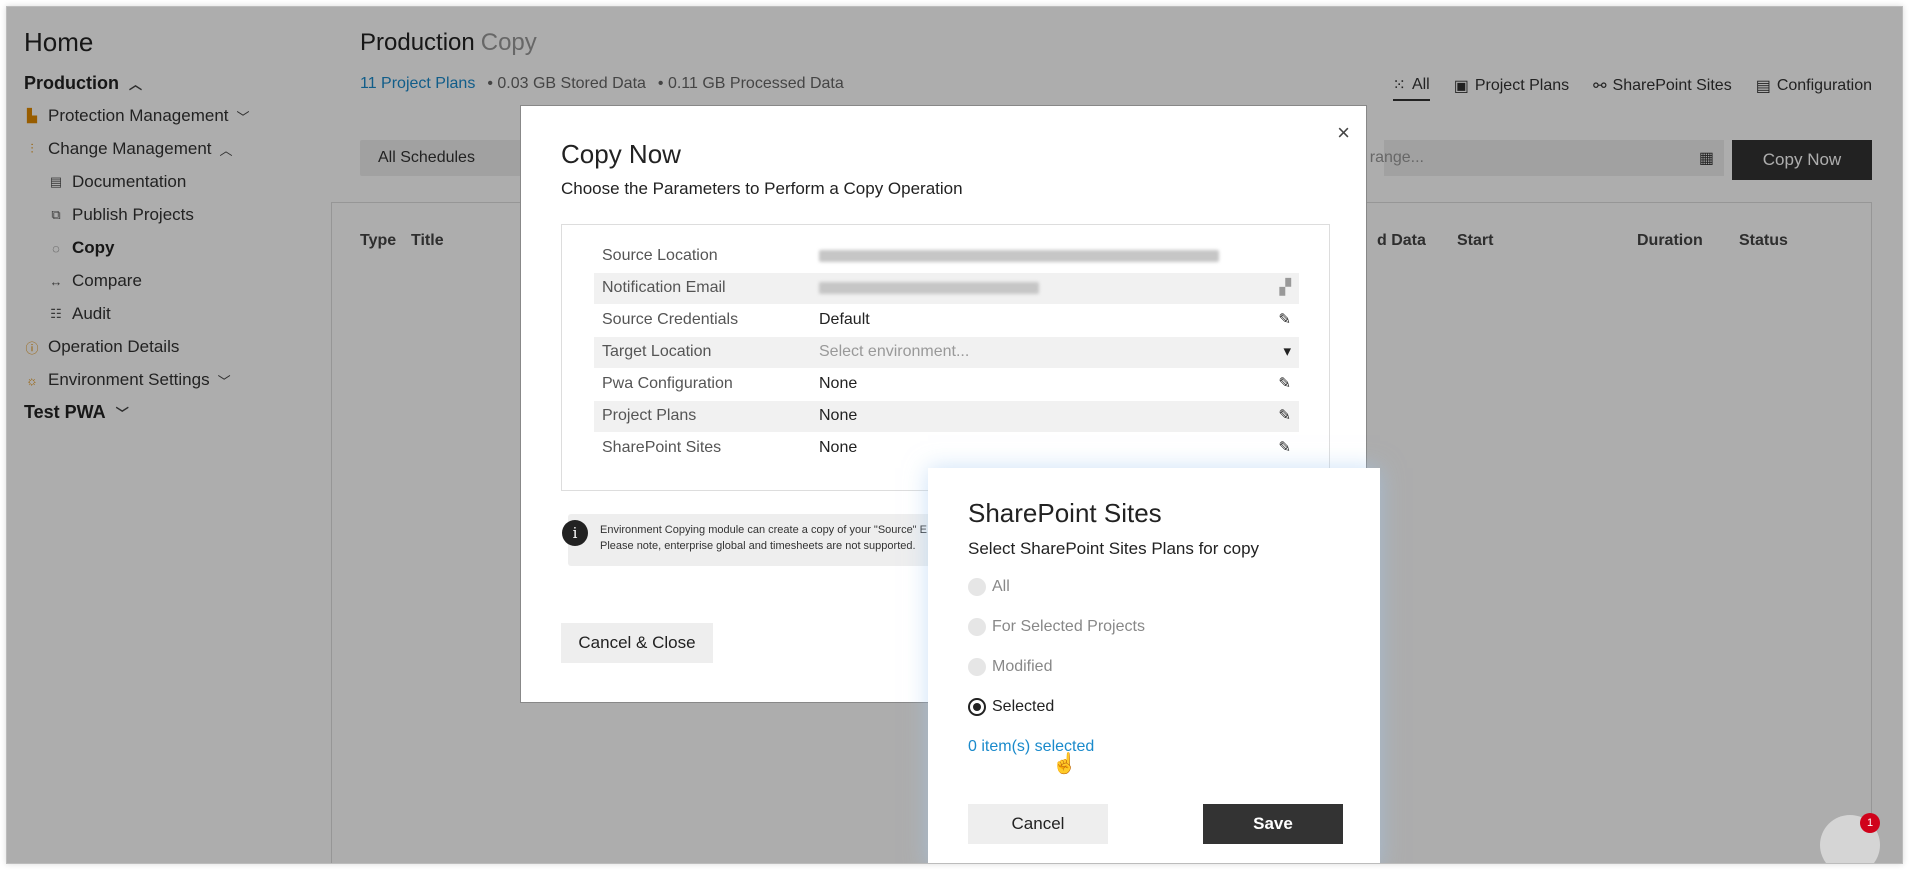 This screenshot has height=870, width=1909. Describe the element at coordinates (621, 154) in the screenshot. I see `modal-title: Copy Now` at that location.